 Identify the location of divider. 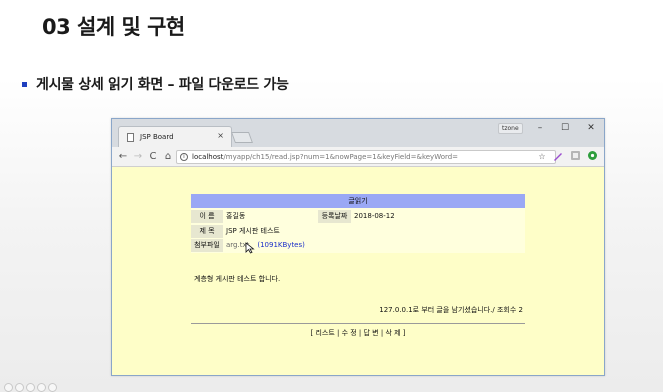
(358, 323).